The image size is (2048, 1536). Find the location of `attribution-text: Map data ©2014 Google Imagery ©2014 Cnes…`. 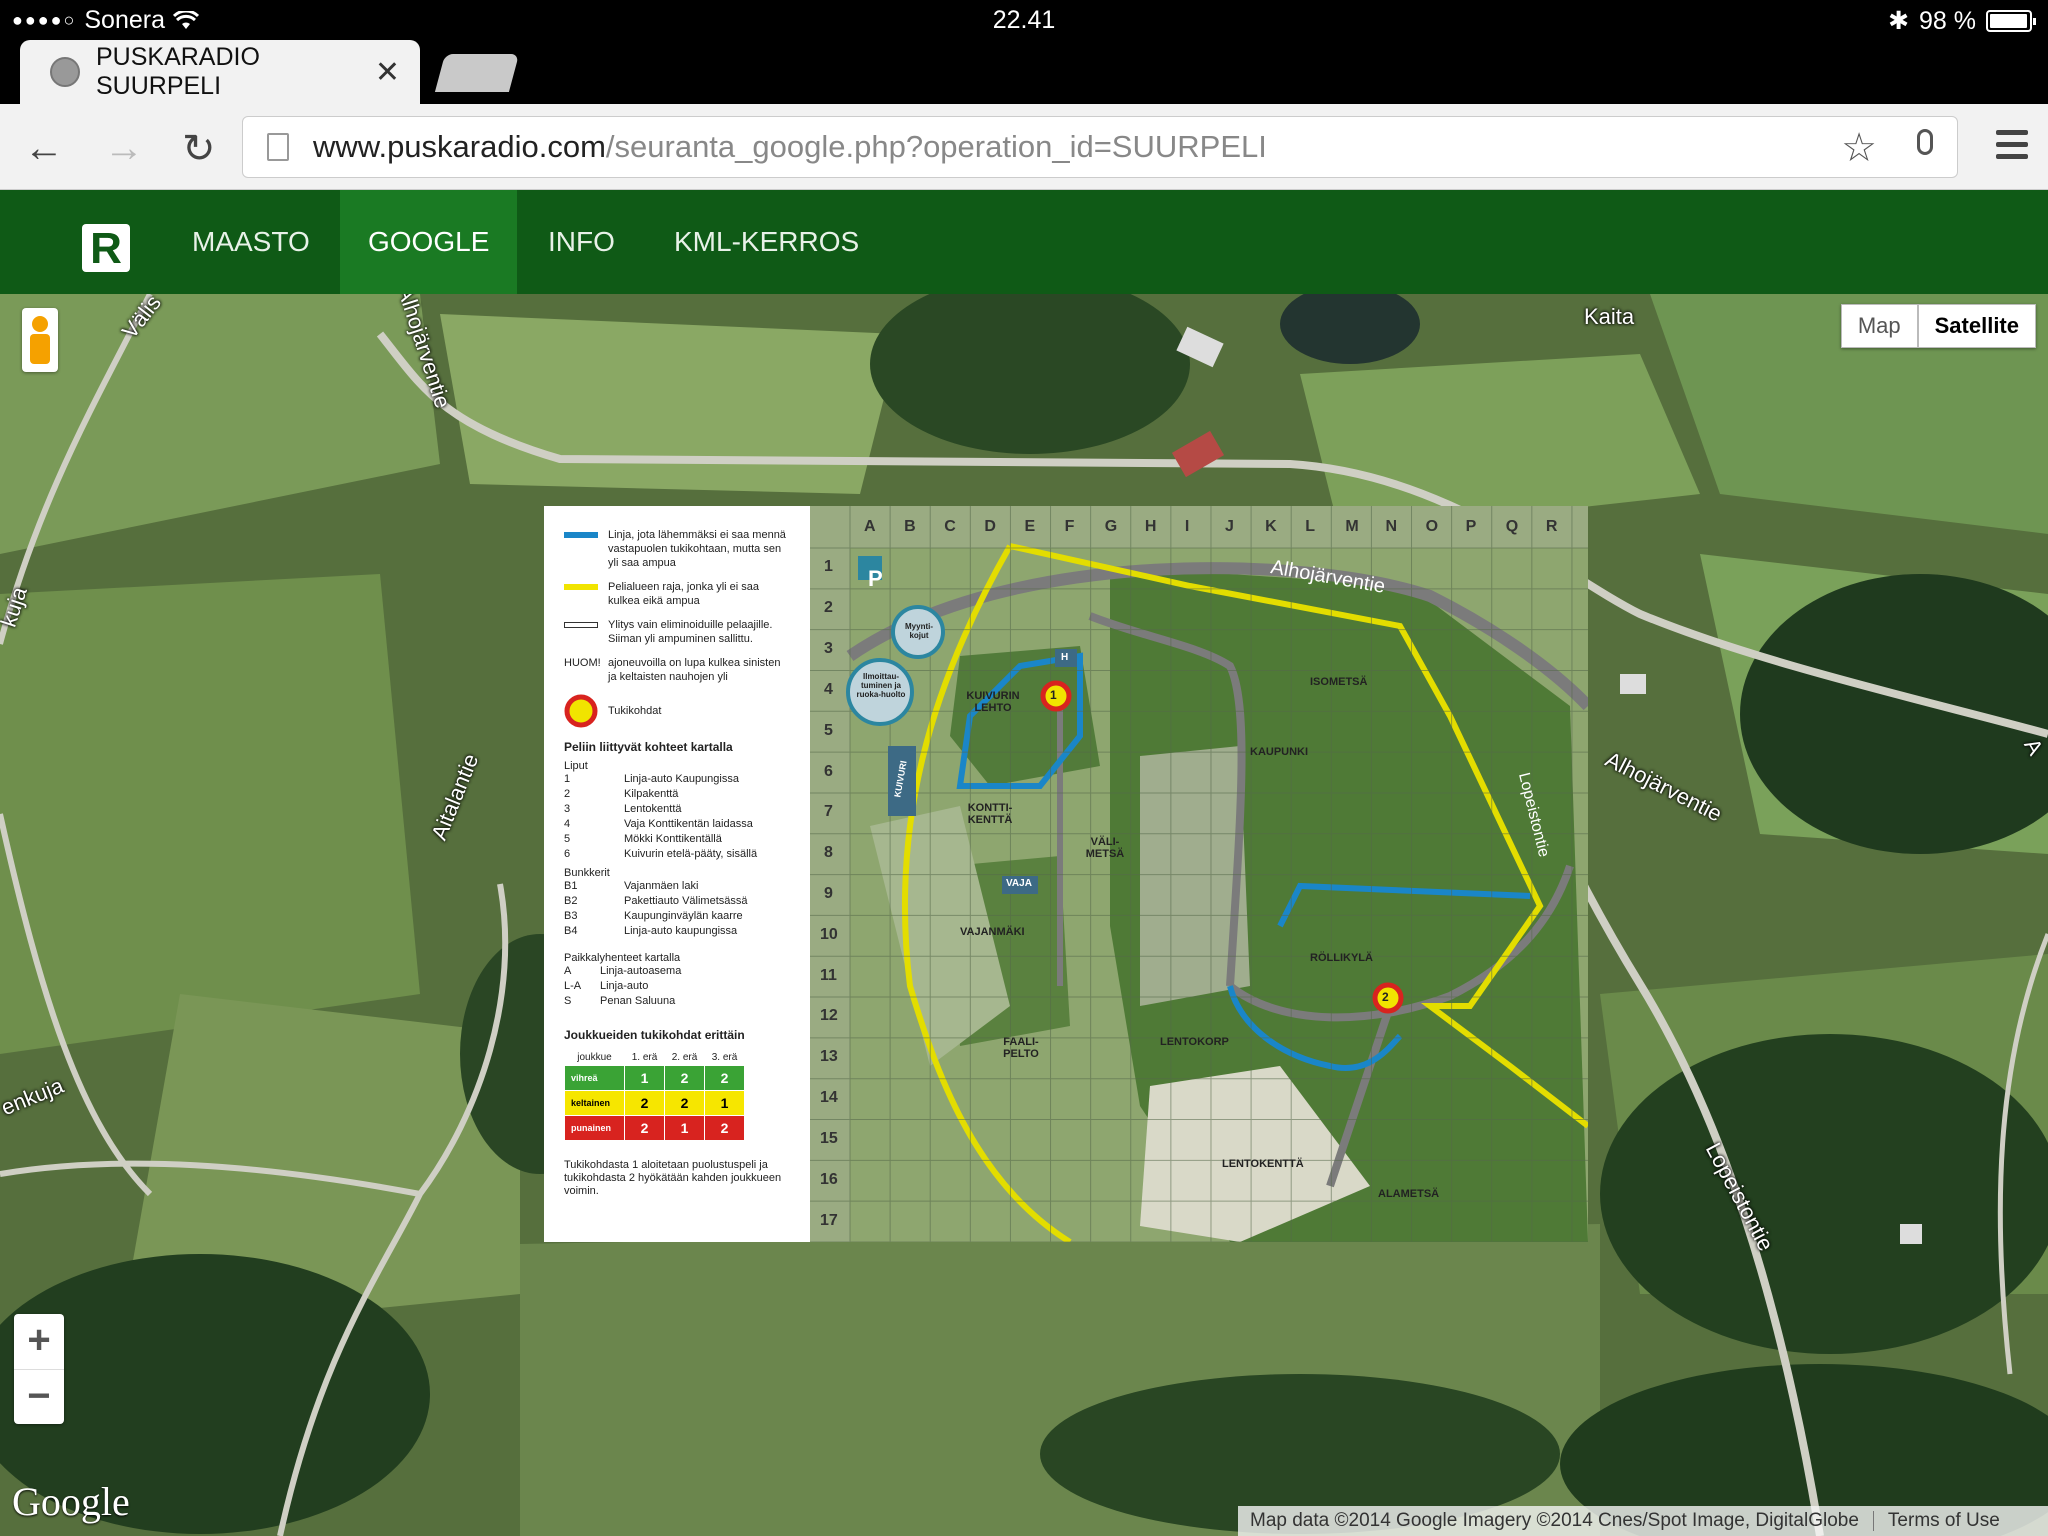

attribution-text: Map data ©2014 Google Imagery ©2014 Cnes… is located at coordinates (1554, 1520).